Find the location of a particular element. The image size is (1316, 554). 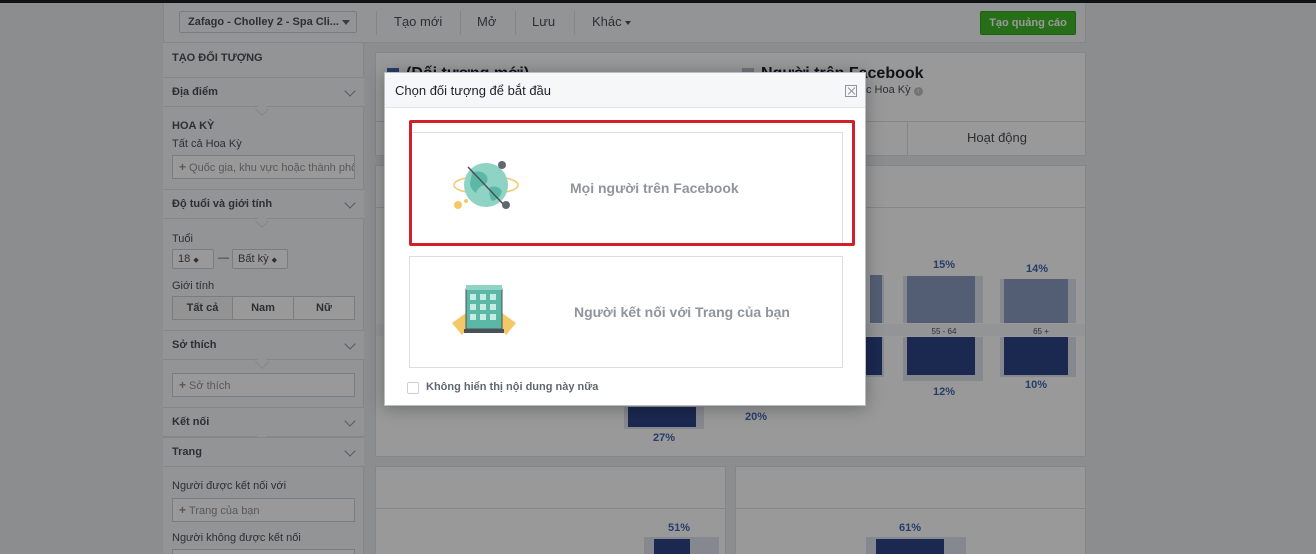

close-icon is located at coordinates (851, 91).